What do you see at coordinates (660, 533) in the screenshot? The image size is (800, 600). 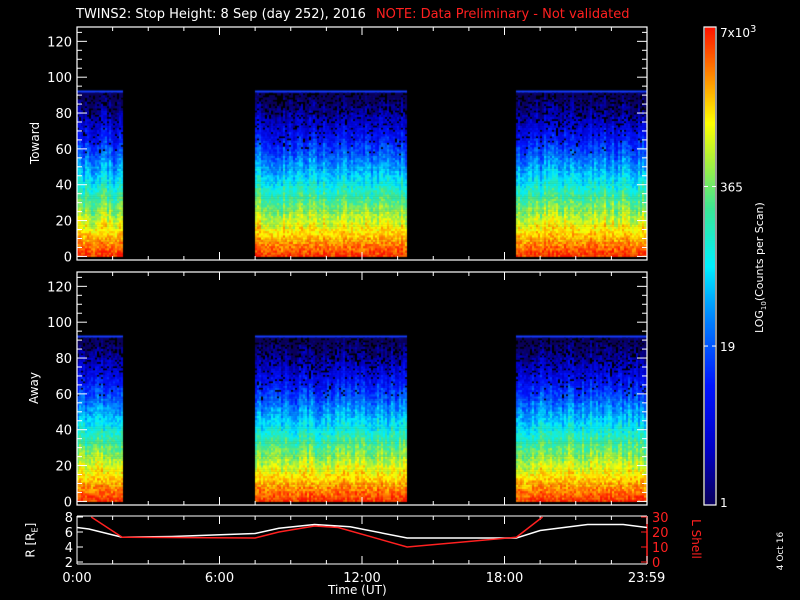 I see `lshell-tick-label: 20` at bounding box center [660, 533].